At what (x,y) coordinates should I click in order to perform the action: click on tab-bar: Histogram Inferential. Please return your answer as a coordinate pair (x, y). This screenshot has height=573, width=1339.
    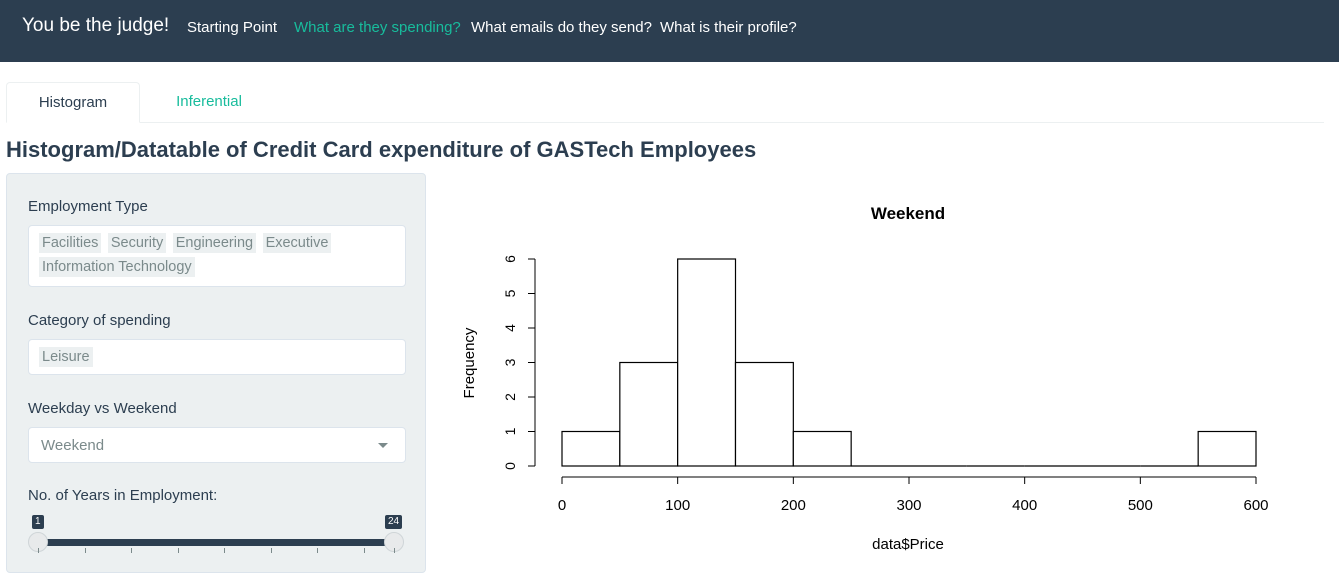
    Looking at the image, I should click on (665, 102).